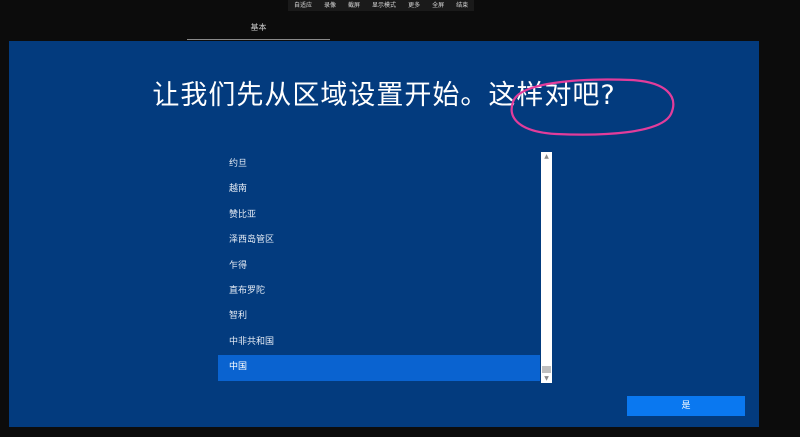 The height and width of the screenshot is (437, 800). What do you see at coordinates (686, 406) in the screenshot?
I see `yes-button: 是` at bounding box center [686, 406].